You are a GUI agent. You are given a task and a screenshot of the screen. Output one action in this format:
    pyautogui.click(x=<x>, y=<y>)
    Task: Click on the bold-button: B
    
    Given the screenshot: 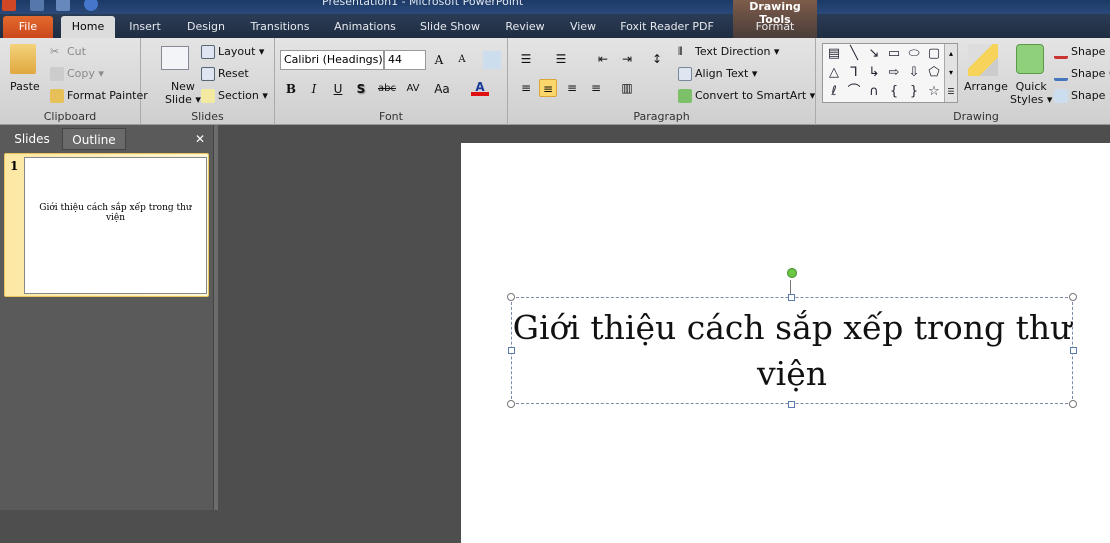 What is the action you would take?
    pyautogui.click(x=291, y=89)
    